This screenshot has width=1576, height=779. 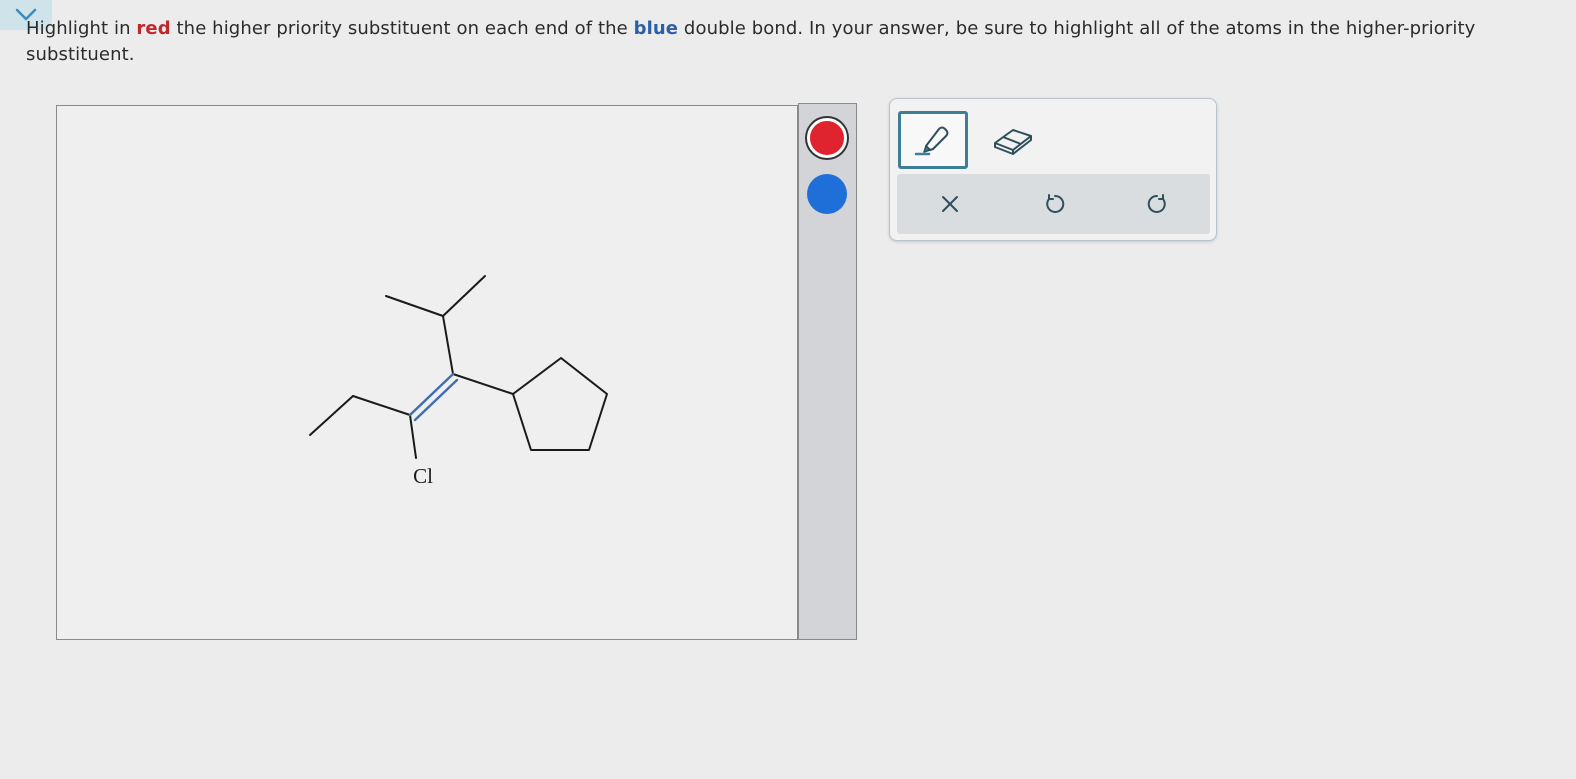 I want to click on redo-button, so click(x=1158, y=204).